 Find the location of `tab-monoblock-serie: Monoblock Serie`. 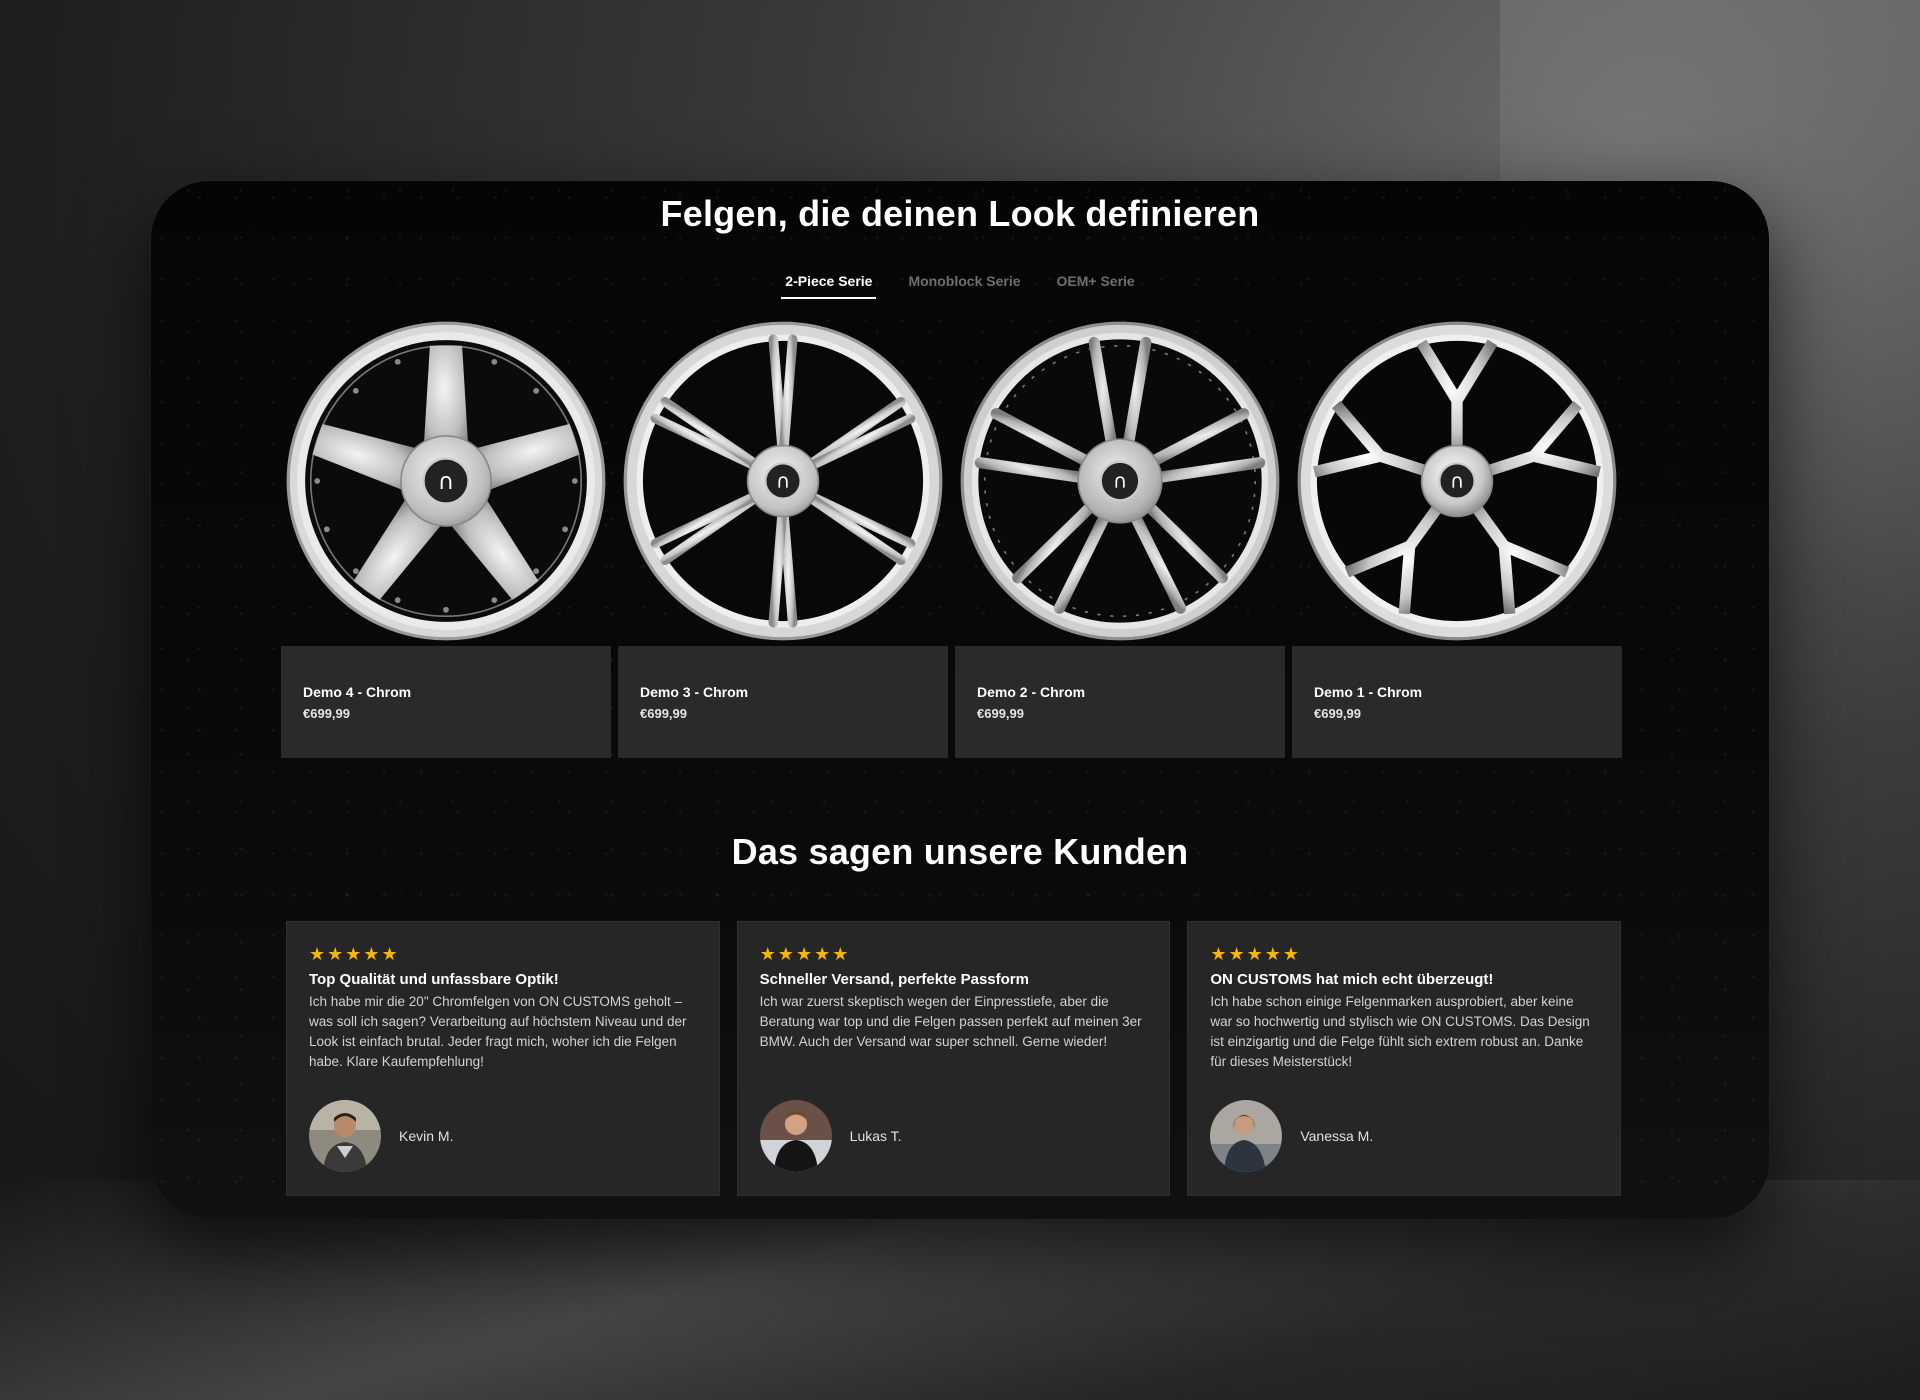

tab-monoblock-serie: Monoblock Serie is located at coordinates (964, 286).